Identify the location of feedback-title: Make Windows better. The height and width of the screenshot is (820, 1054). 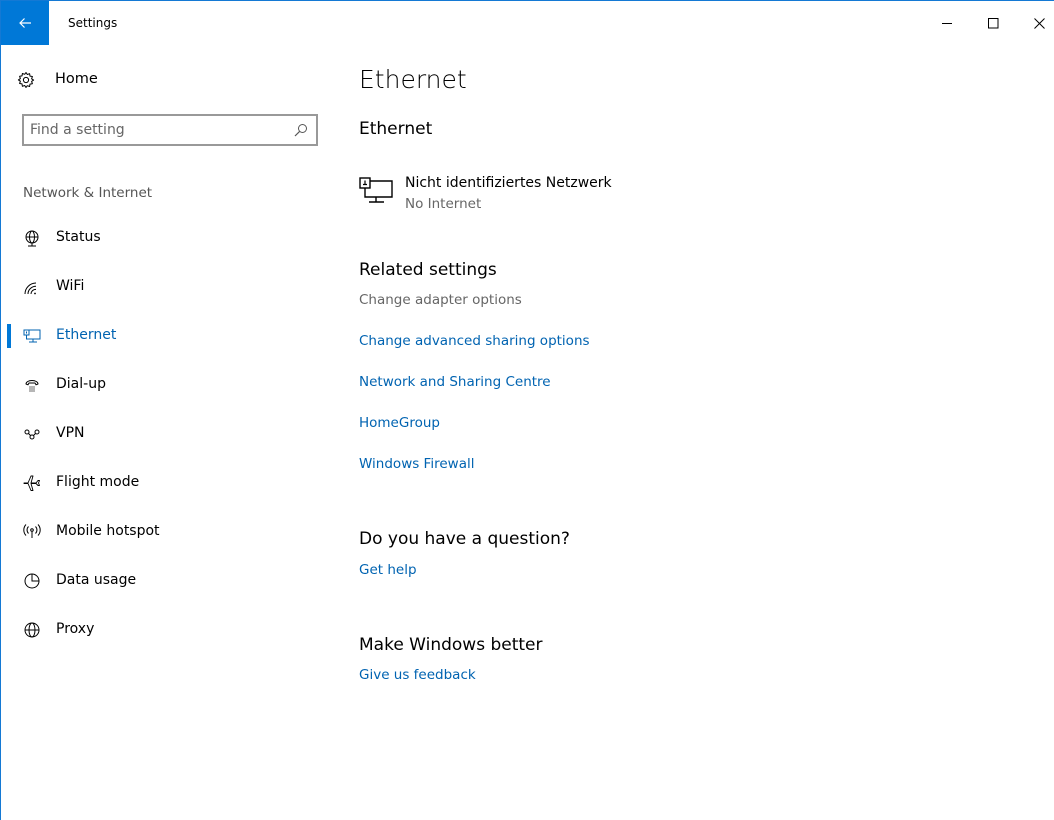
(451, 645).